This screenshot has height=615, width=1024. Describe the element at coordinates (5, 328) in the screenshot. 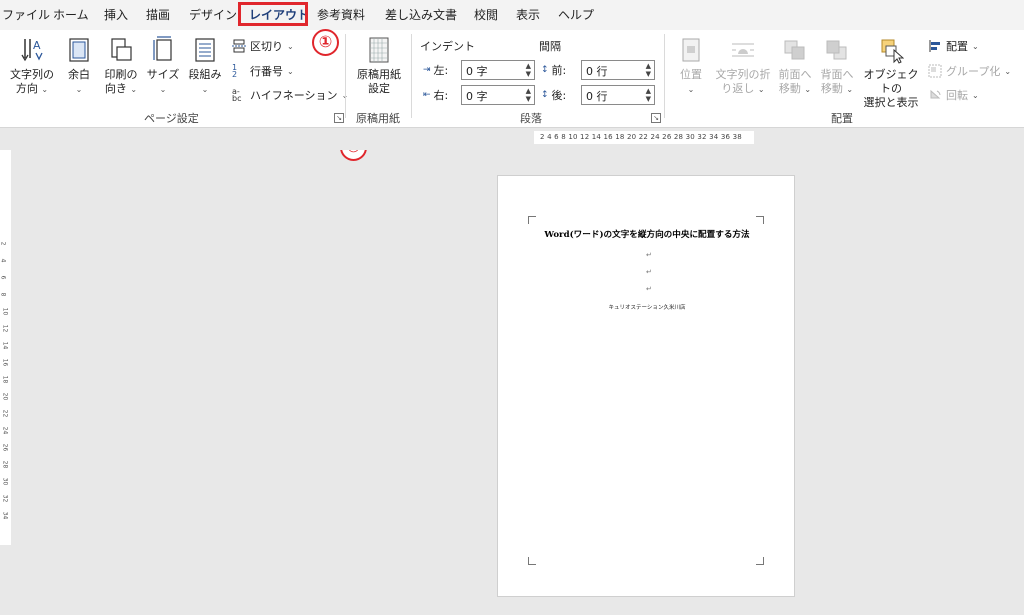

I see `vertical-ruler-tick: 12` at that location.